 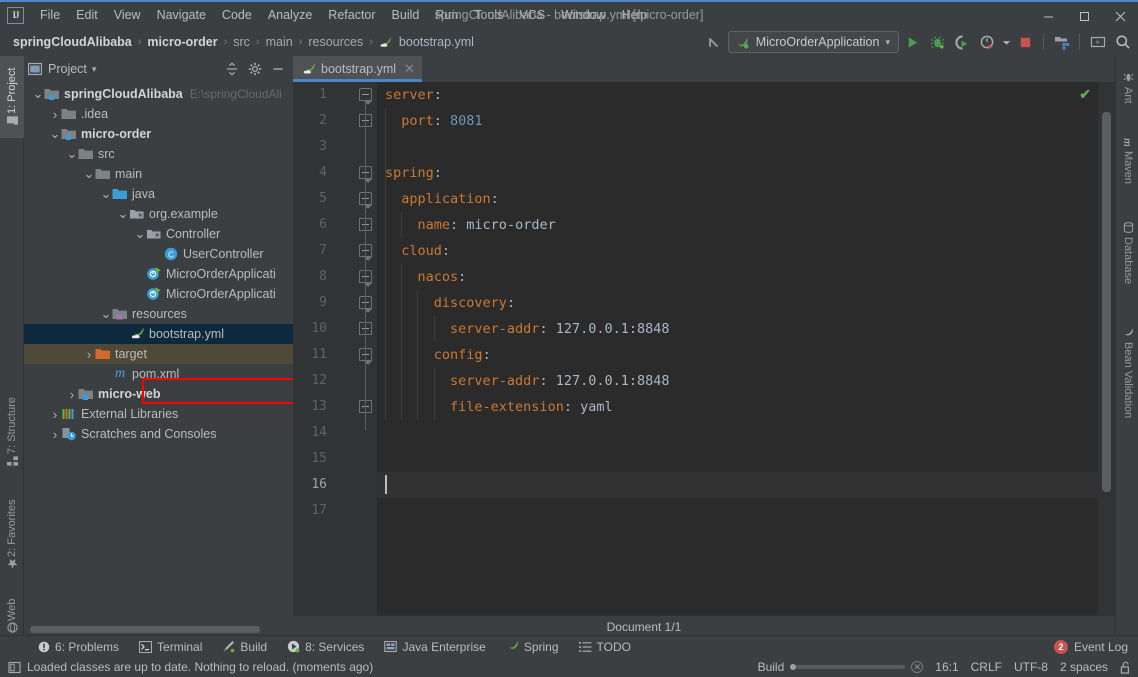 I want to click on minimize-button, so click(x=1048, y=16).